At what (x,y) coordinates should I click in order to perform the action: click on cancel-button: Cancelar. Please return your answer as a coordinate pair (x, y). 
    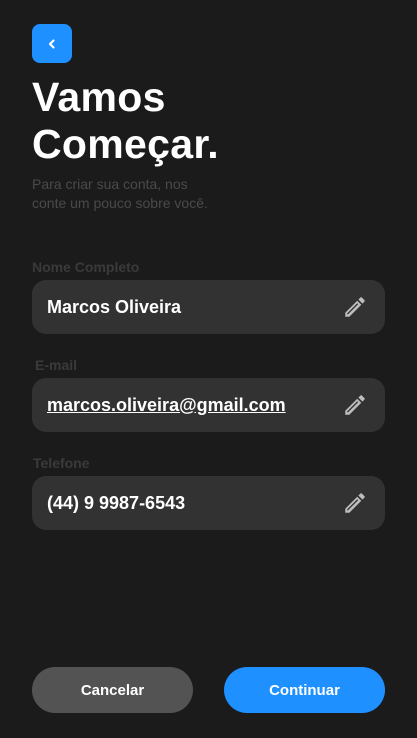
    Looking at the image, I should click on (112, 690).